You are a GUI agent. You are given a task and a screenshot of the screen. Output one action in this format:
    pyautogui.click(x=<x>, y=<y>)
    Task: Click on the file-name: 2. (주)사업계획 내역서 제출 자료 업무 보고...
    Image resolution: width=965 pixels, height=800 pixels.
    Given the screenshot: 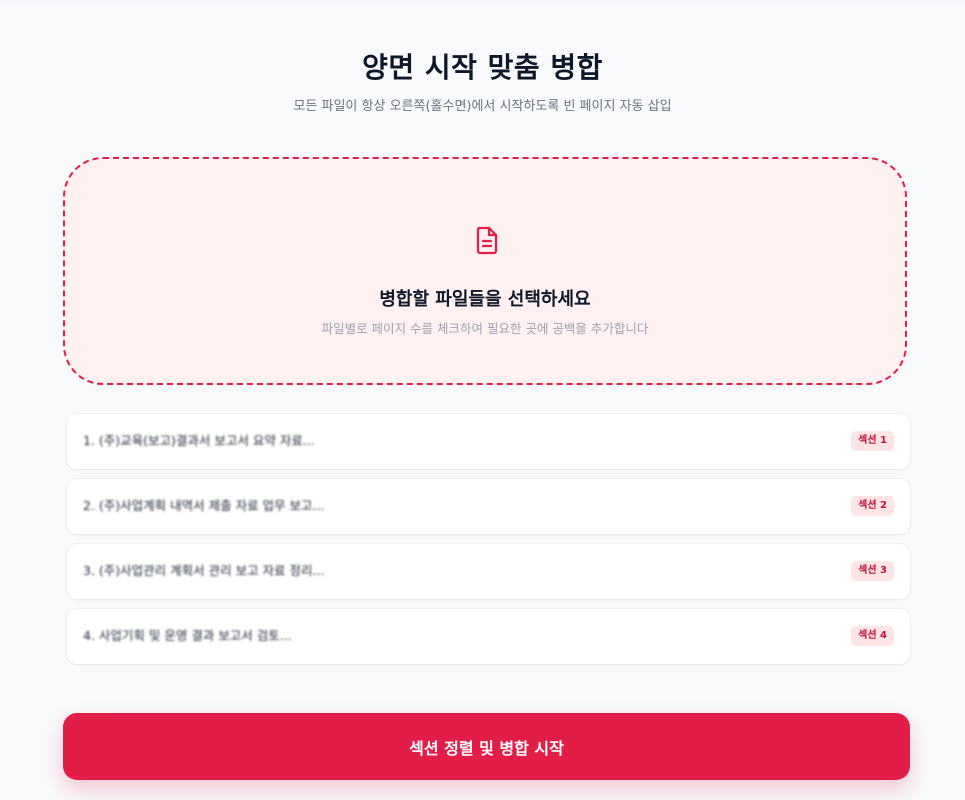 What is the action you would take?
    pyautogui.click(x=204, y=505)
    